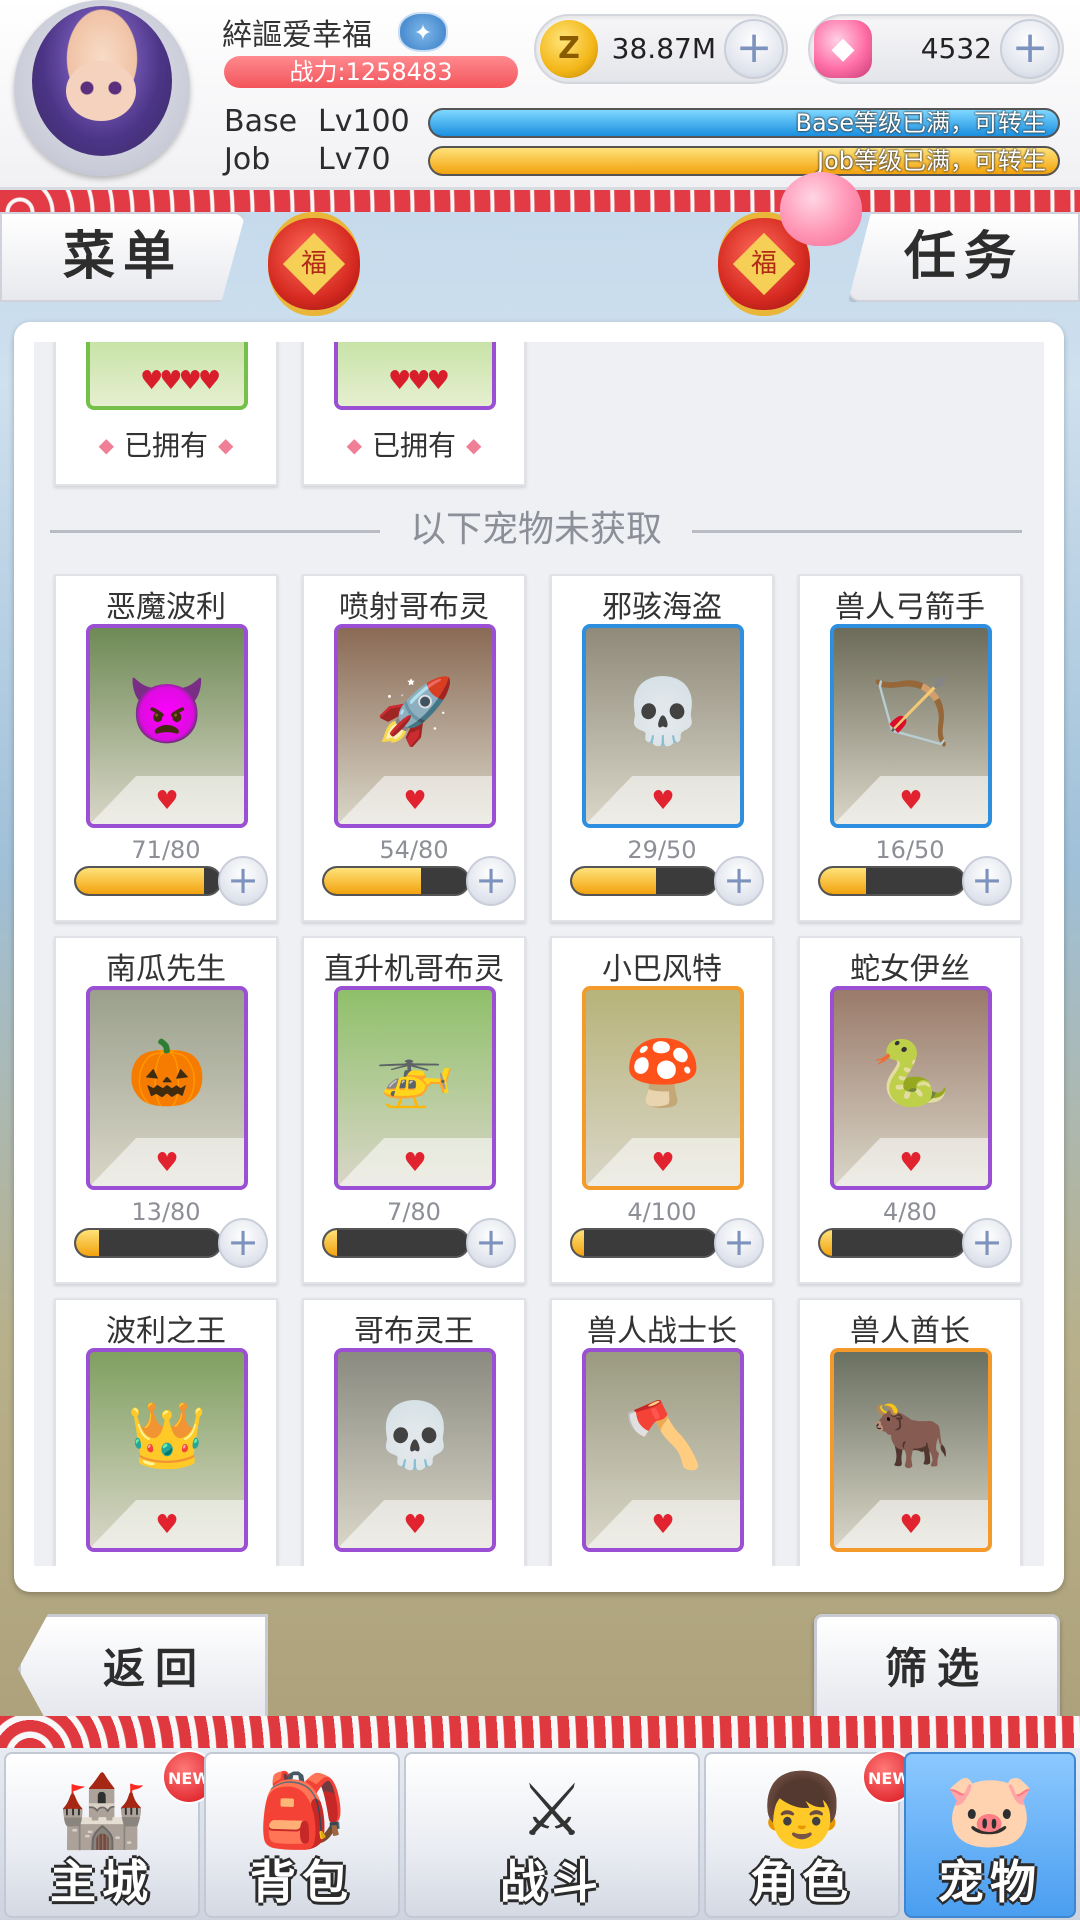  I want to click on shield-wings-icon: ✦, so click(423, 32).